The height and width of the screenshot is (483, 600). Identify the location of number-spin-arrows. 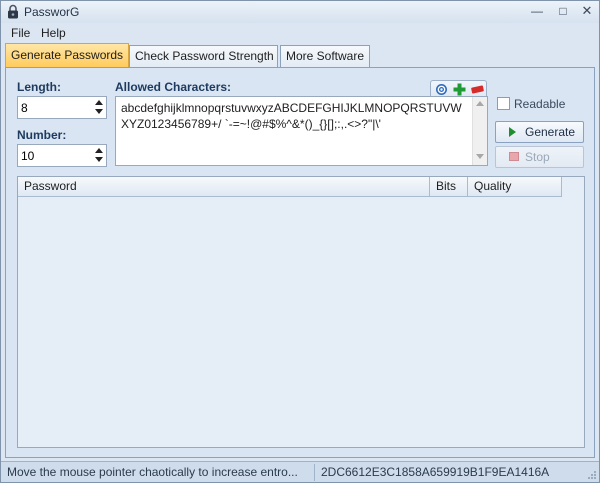
(99, 155).